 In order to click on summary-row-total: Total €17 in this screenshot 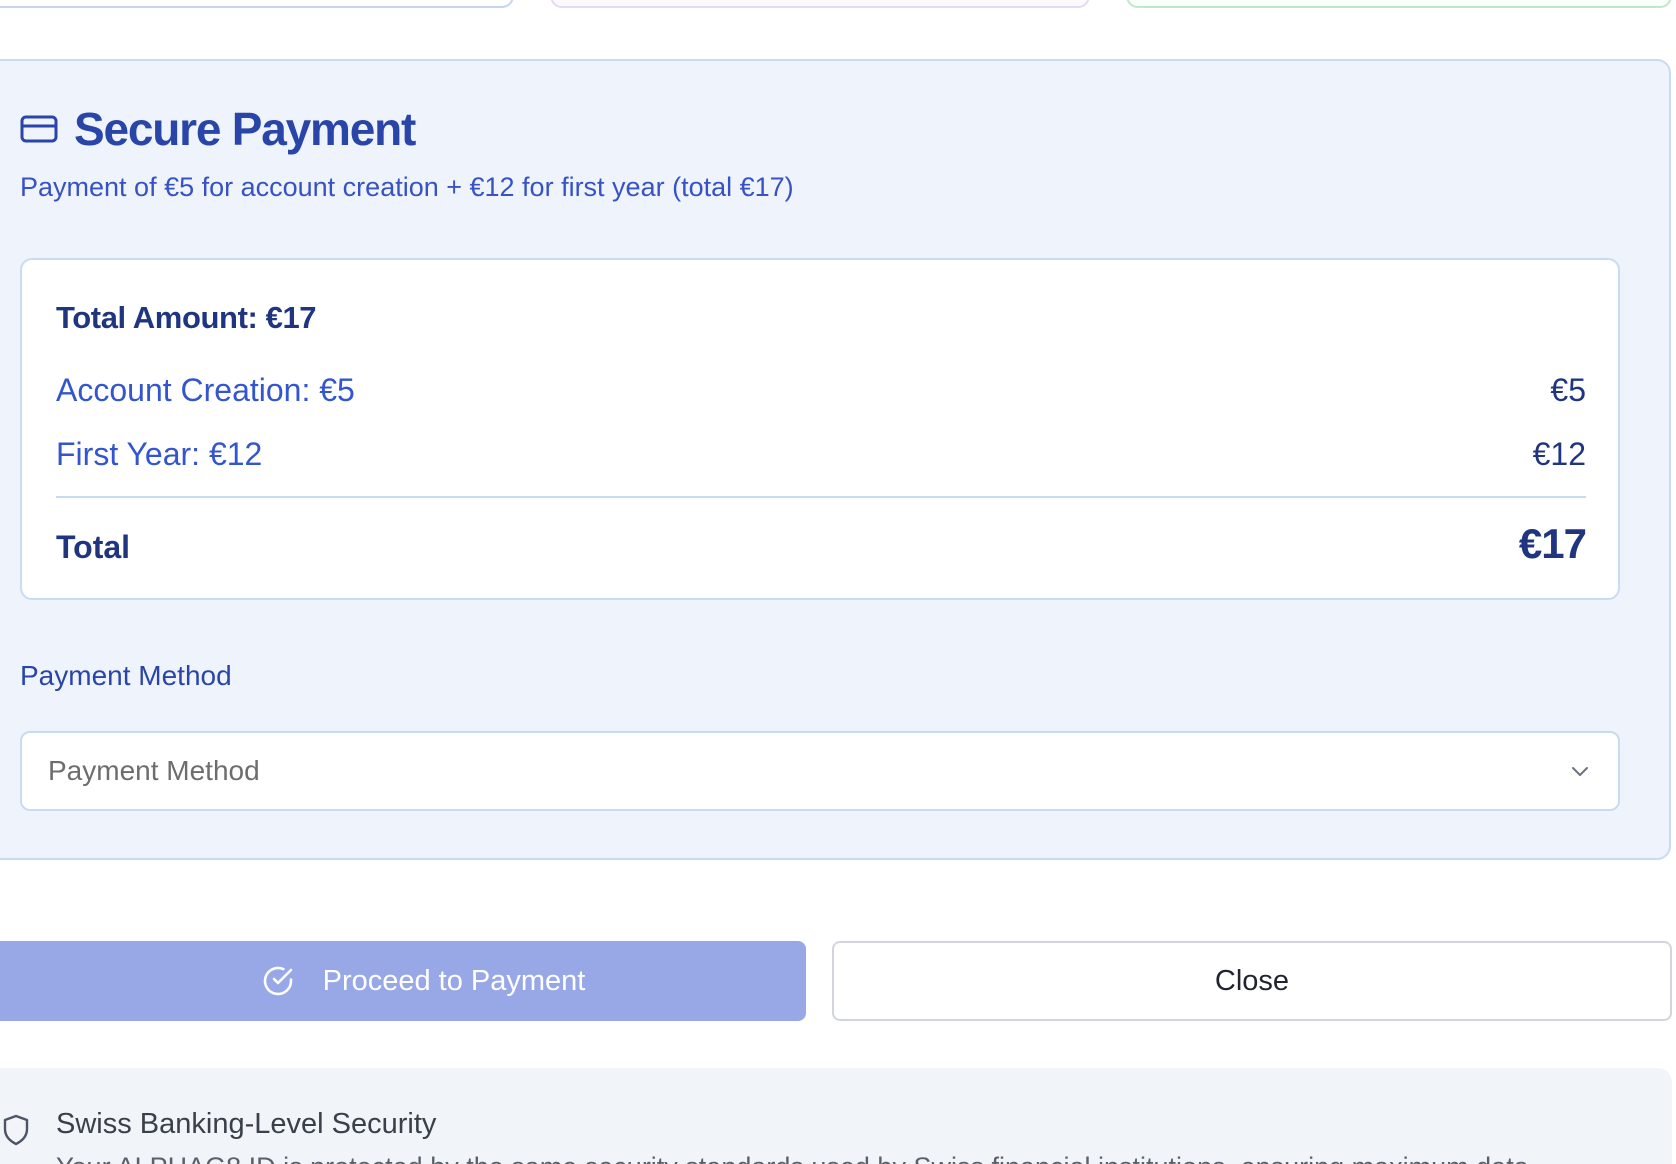, I will do `click(821, 544)`.